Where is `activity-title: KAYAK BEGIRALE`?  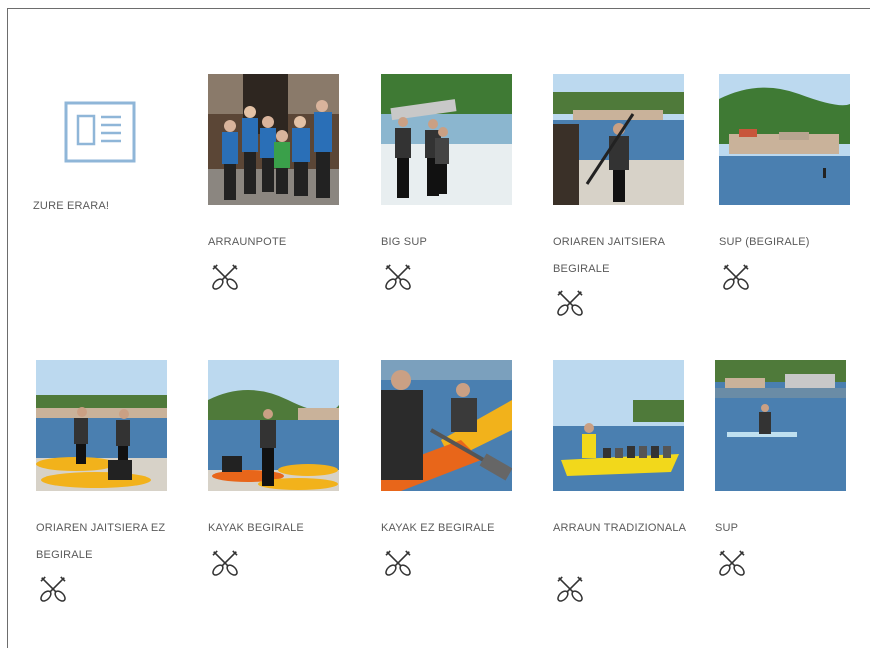
activity-title: KAYAK BEGIRALE is located at coordinates (283, 528).